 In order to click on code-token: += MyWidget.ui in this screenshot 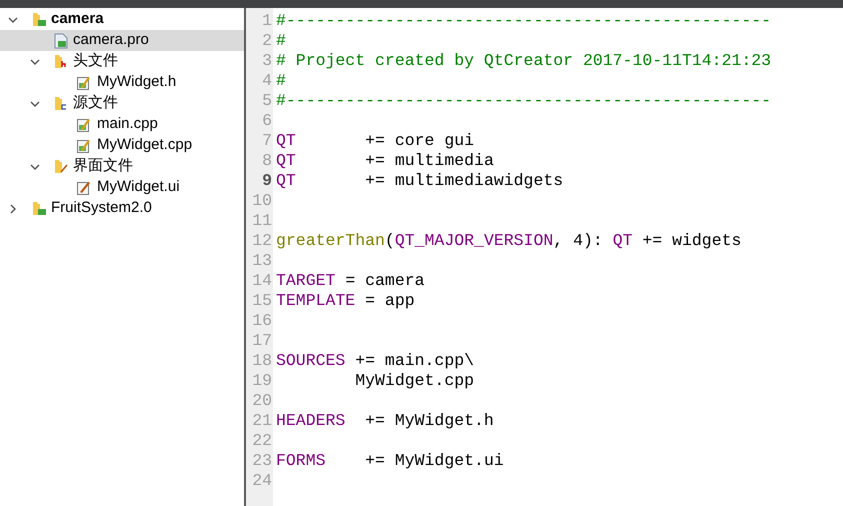, I will do `click(434, 461)`.